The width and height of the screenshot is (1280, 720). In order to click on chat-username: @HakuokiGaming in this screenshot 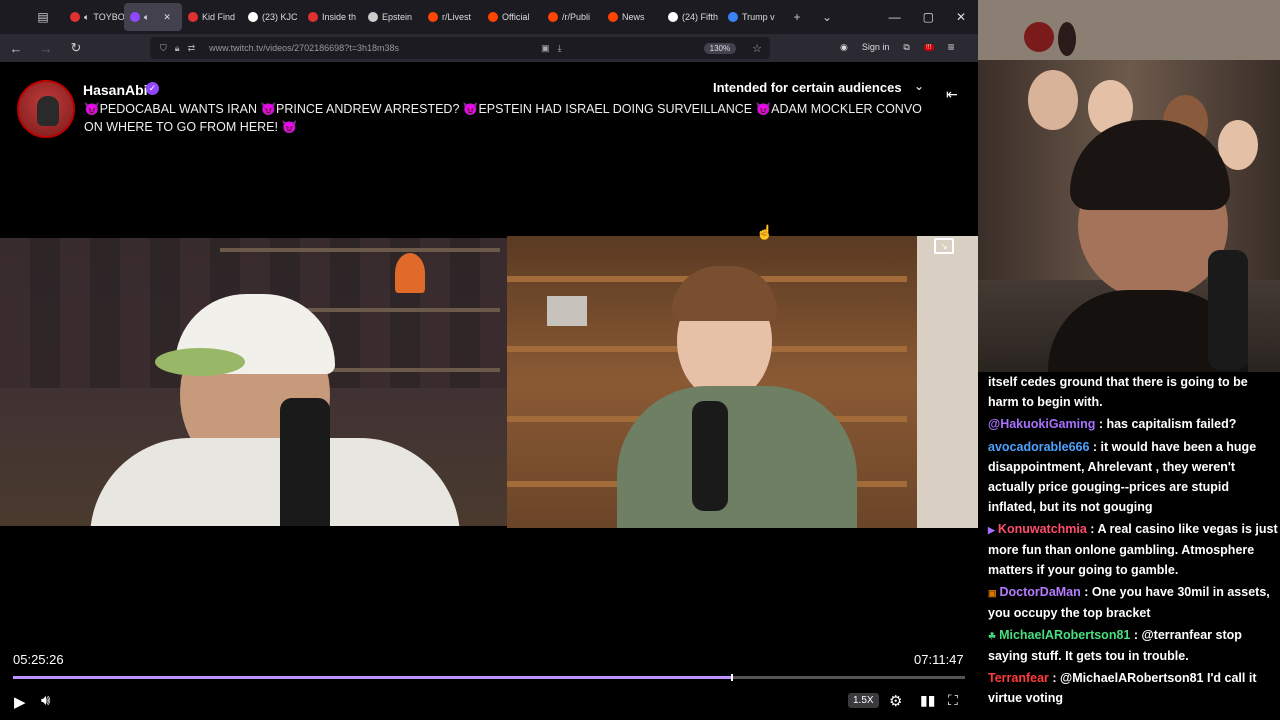, I will do `click(1041, 424)`.